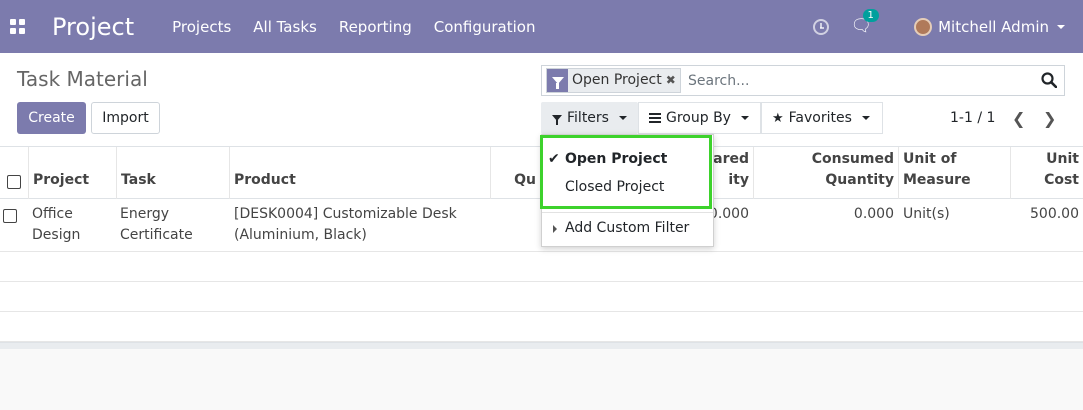  What do you see at coordinates (993, 27) in the screenshot?
I see `user-menu-name: Mitchell Admin` at bounding box center [993, 27].